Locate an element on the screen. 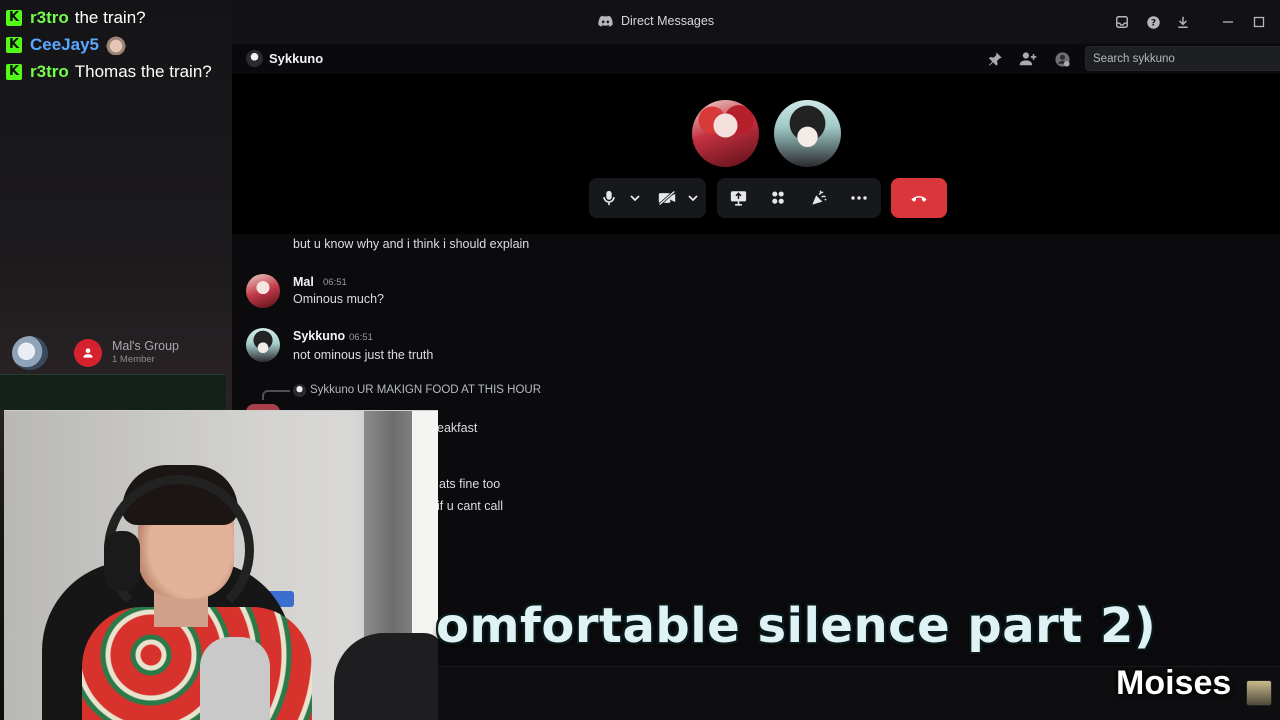 This screenshot has width=1280, height=720. group-member-count: 1 Member is located at coordinates (133, 359).